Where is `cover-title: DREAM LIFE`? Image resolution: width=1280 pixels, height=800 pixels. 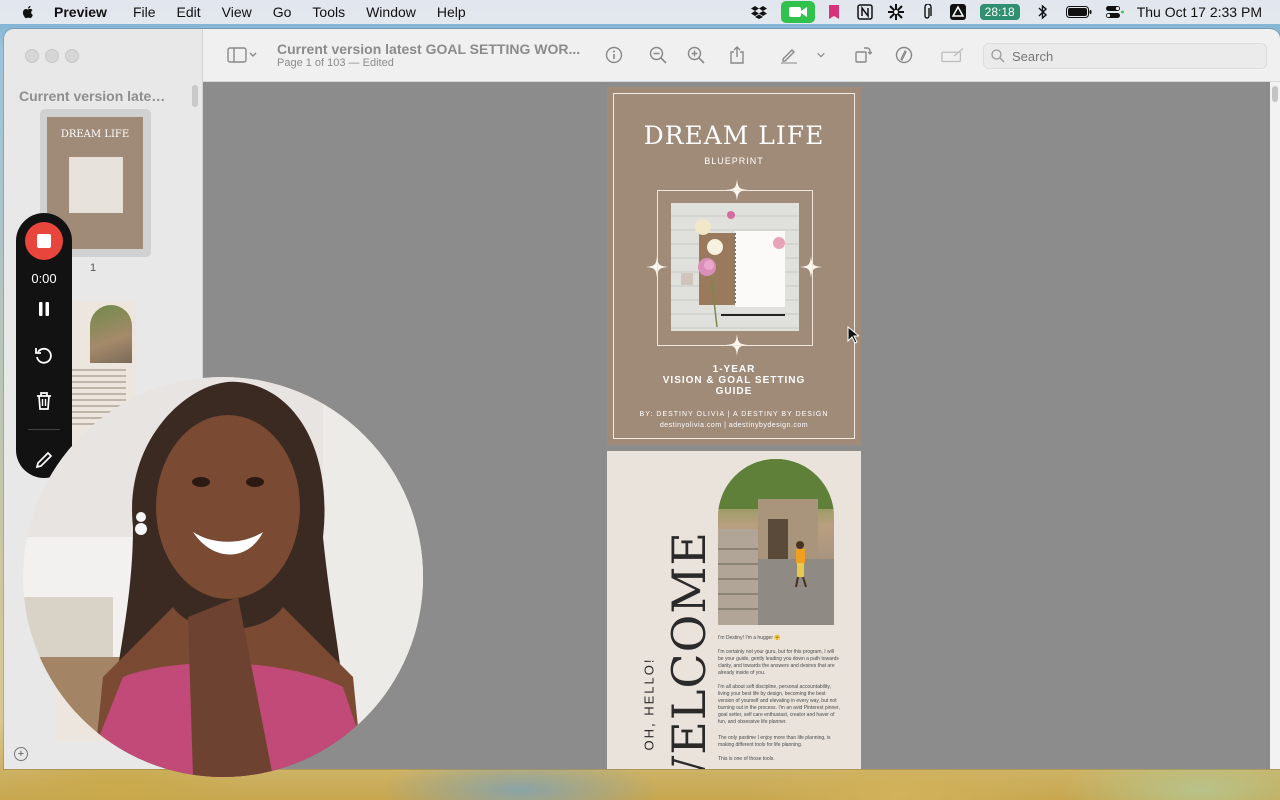
cover-title: DREAM LIFE is located at coordinates (734, 135).